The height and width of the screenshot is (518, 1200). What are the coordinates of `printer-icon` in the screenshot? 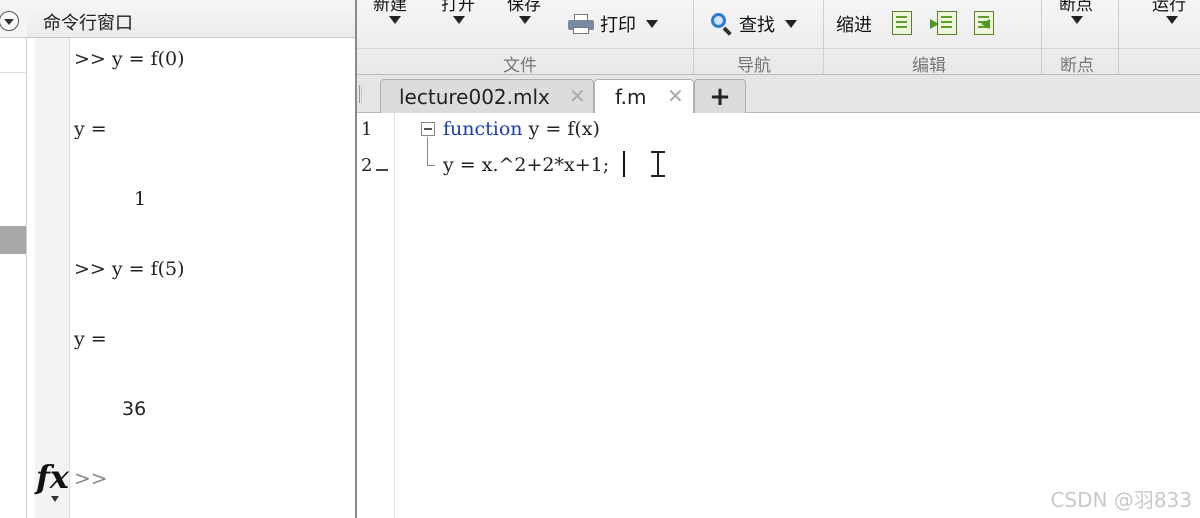 It's located at (581, 24).